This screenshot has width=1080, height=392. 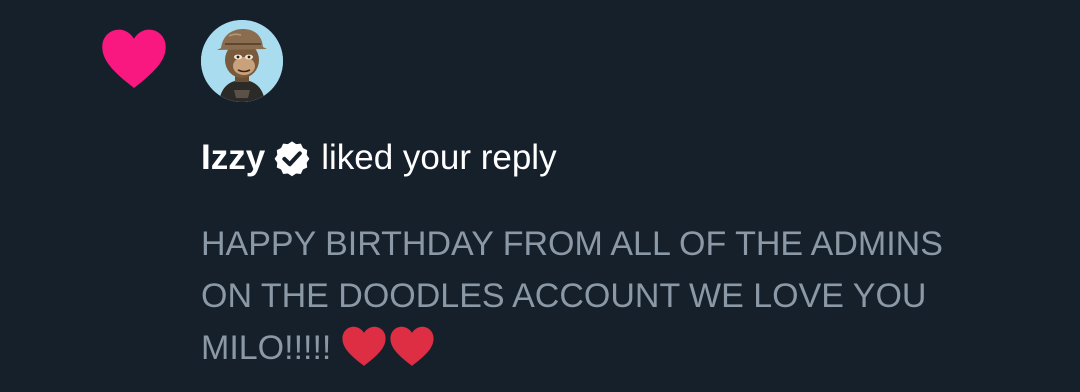 What do you see at coordinates (388, 346) in the screenshot?
I see `emoji-group` at bounding box center [388, 346].